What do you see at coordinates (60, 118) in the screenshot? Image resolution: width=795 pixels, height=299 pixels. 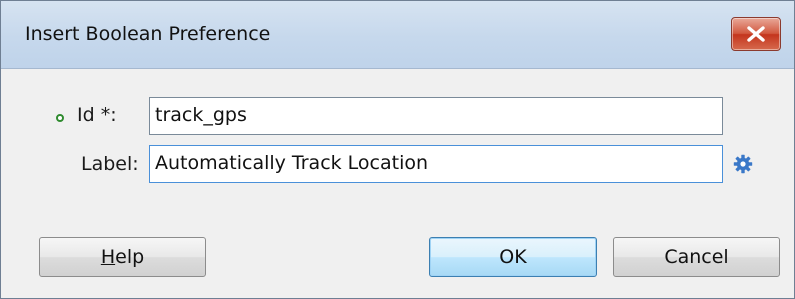 I see `required-dot-icon` at bounding box center [60, 118].